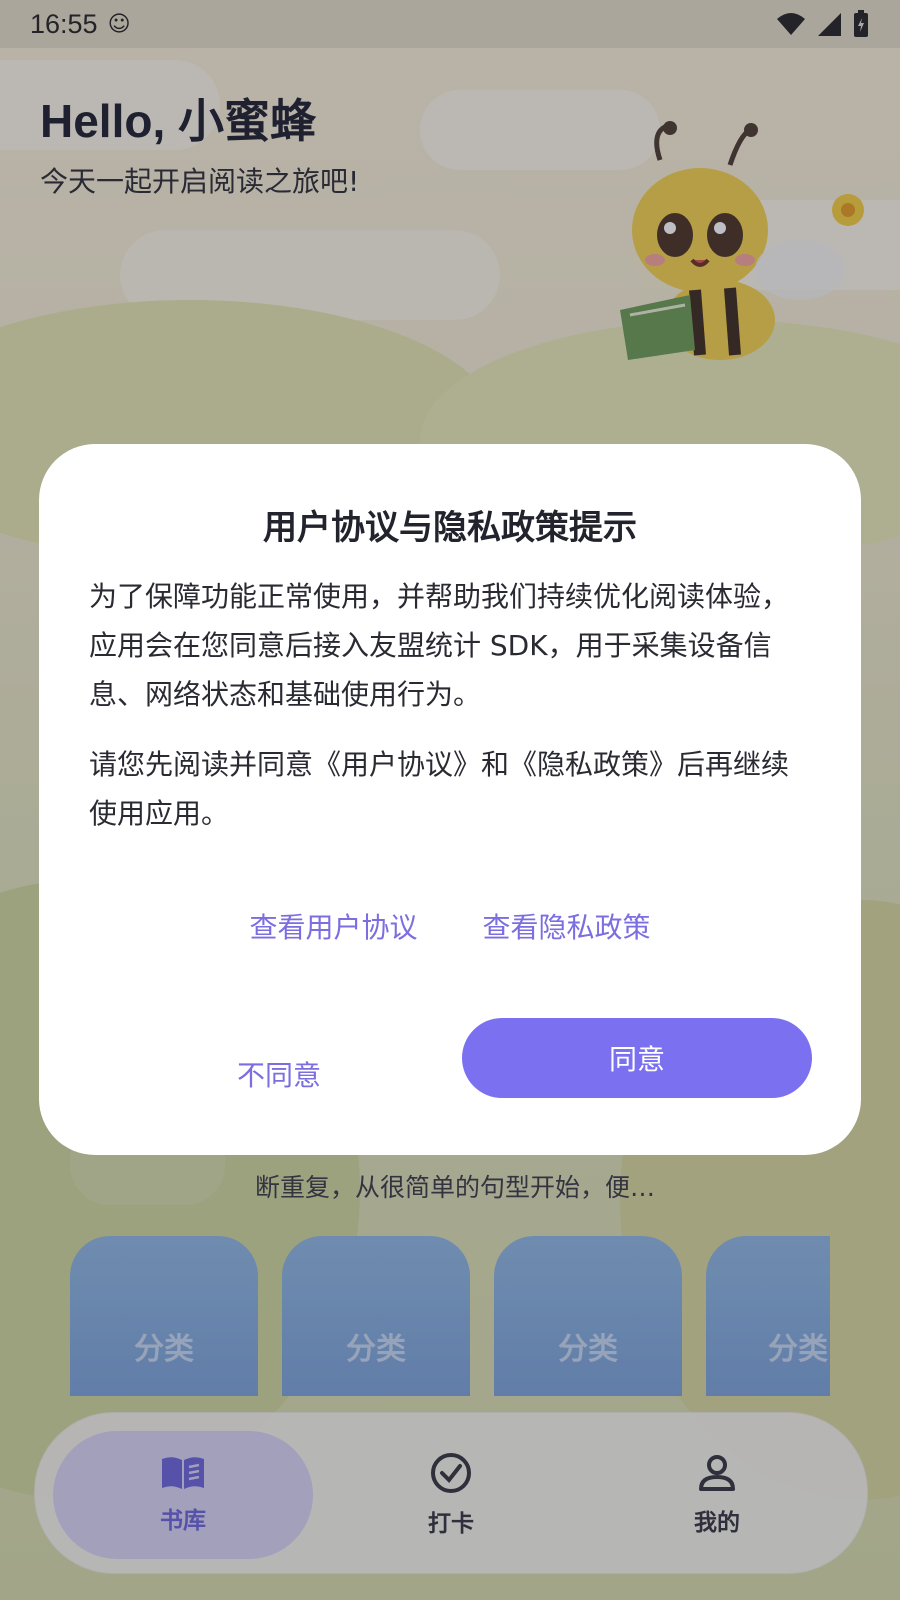 The image size is (900, 1600). Describe the element at coordinates (439, 789) in the screenshot. I see `dialog-paragraph-consent: 请您先阅读并同意《用户协议》和《隐私政策》后再继续使用应用。` at that location.